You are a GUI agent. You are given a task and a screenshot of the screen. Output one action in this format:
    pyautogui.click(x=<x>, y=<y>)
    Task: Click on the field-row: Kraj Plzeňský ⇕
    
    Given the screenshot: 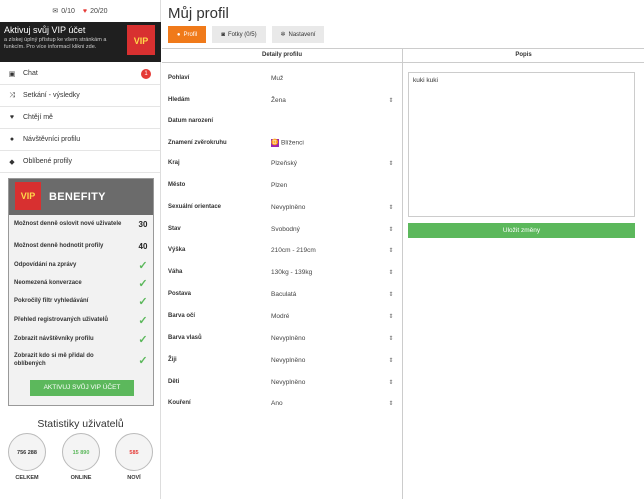 What is the action you would take?
    pyautogui.click(x=281, y=163)
    